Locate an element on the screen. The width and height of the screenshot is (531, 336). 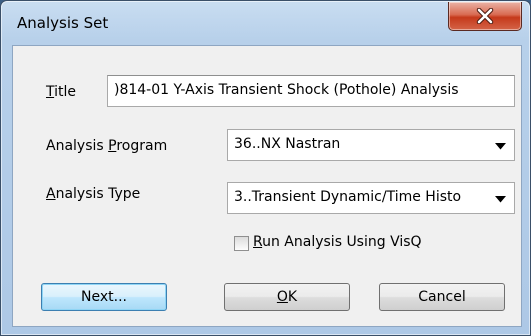
cancel-button: Cancel is located at coordinates (442, 297).